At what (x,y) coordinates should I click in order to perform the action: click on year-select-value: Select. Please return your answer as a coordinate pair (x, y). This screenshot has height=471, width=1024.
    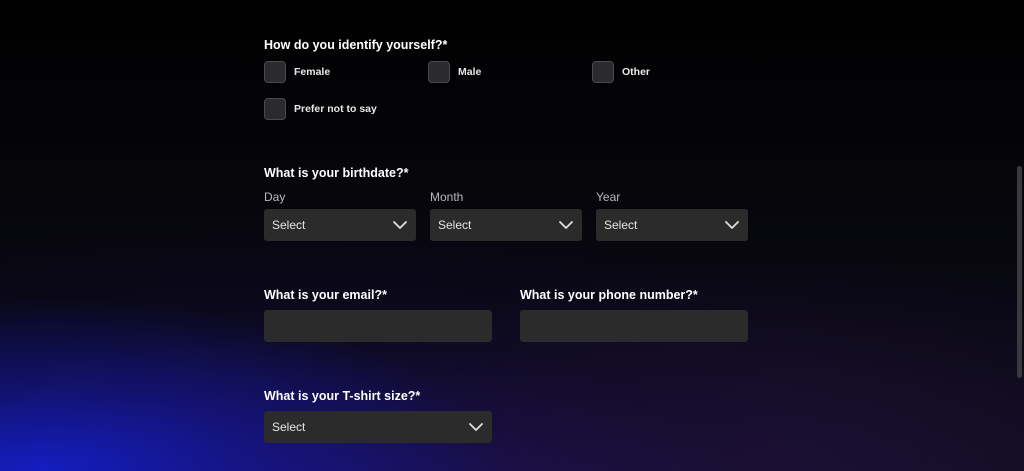
    Looking at the image, I should click on (621, 225).